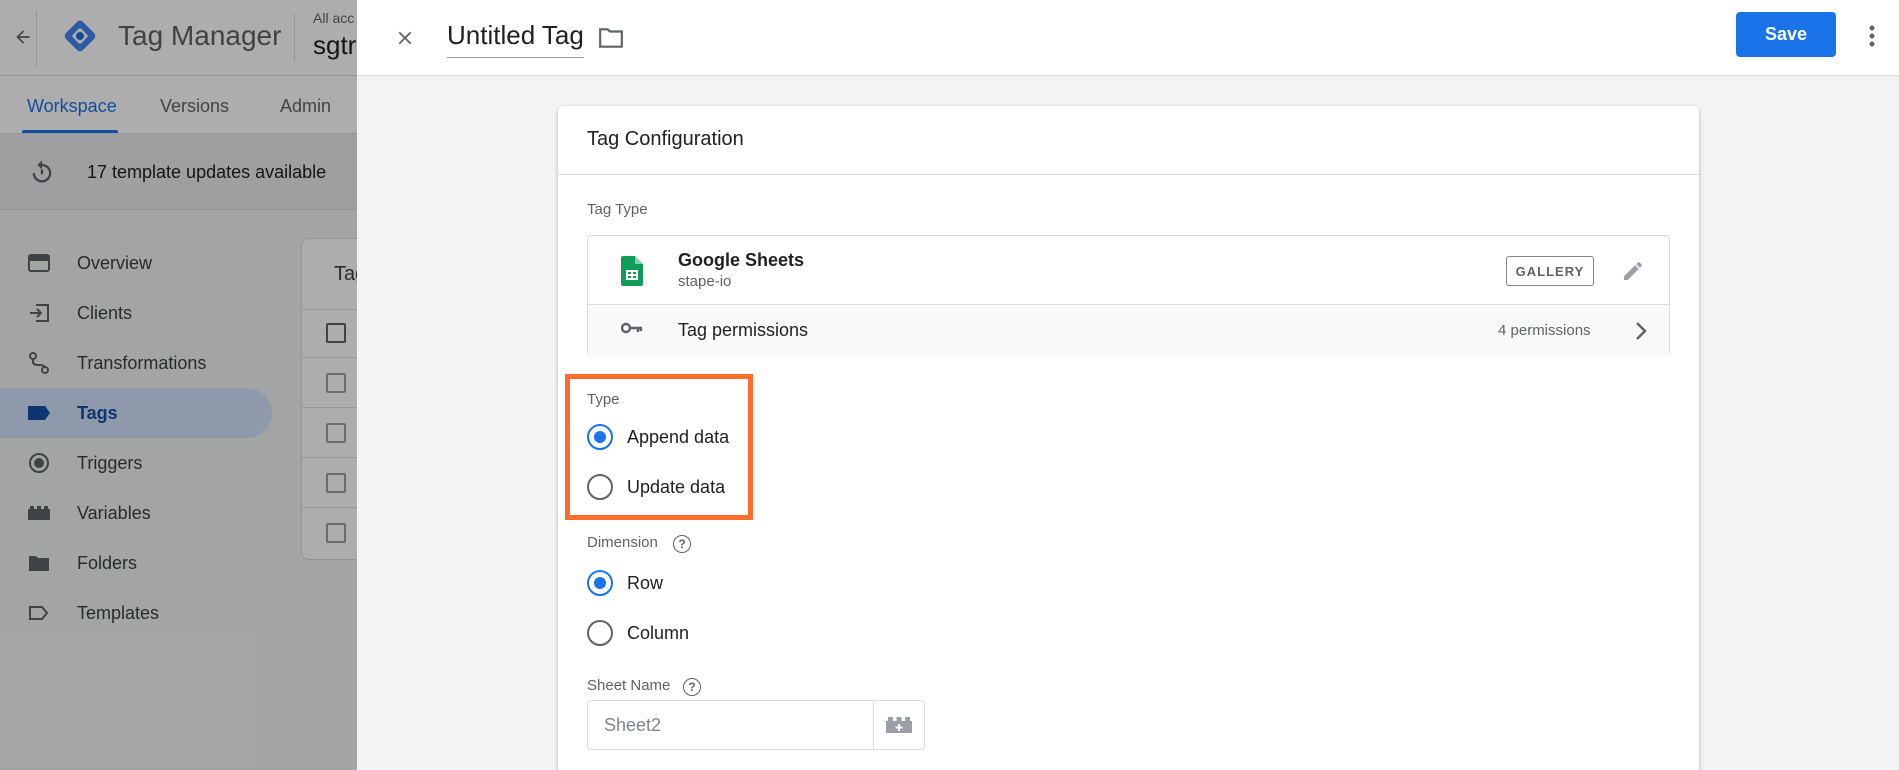 Image resolution: width=1899 pixels, height=770 pixels. I want to click on radio-label: Update data, so click(676, 486).